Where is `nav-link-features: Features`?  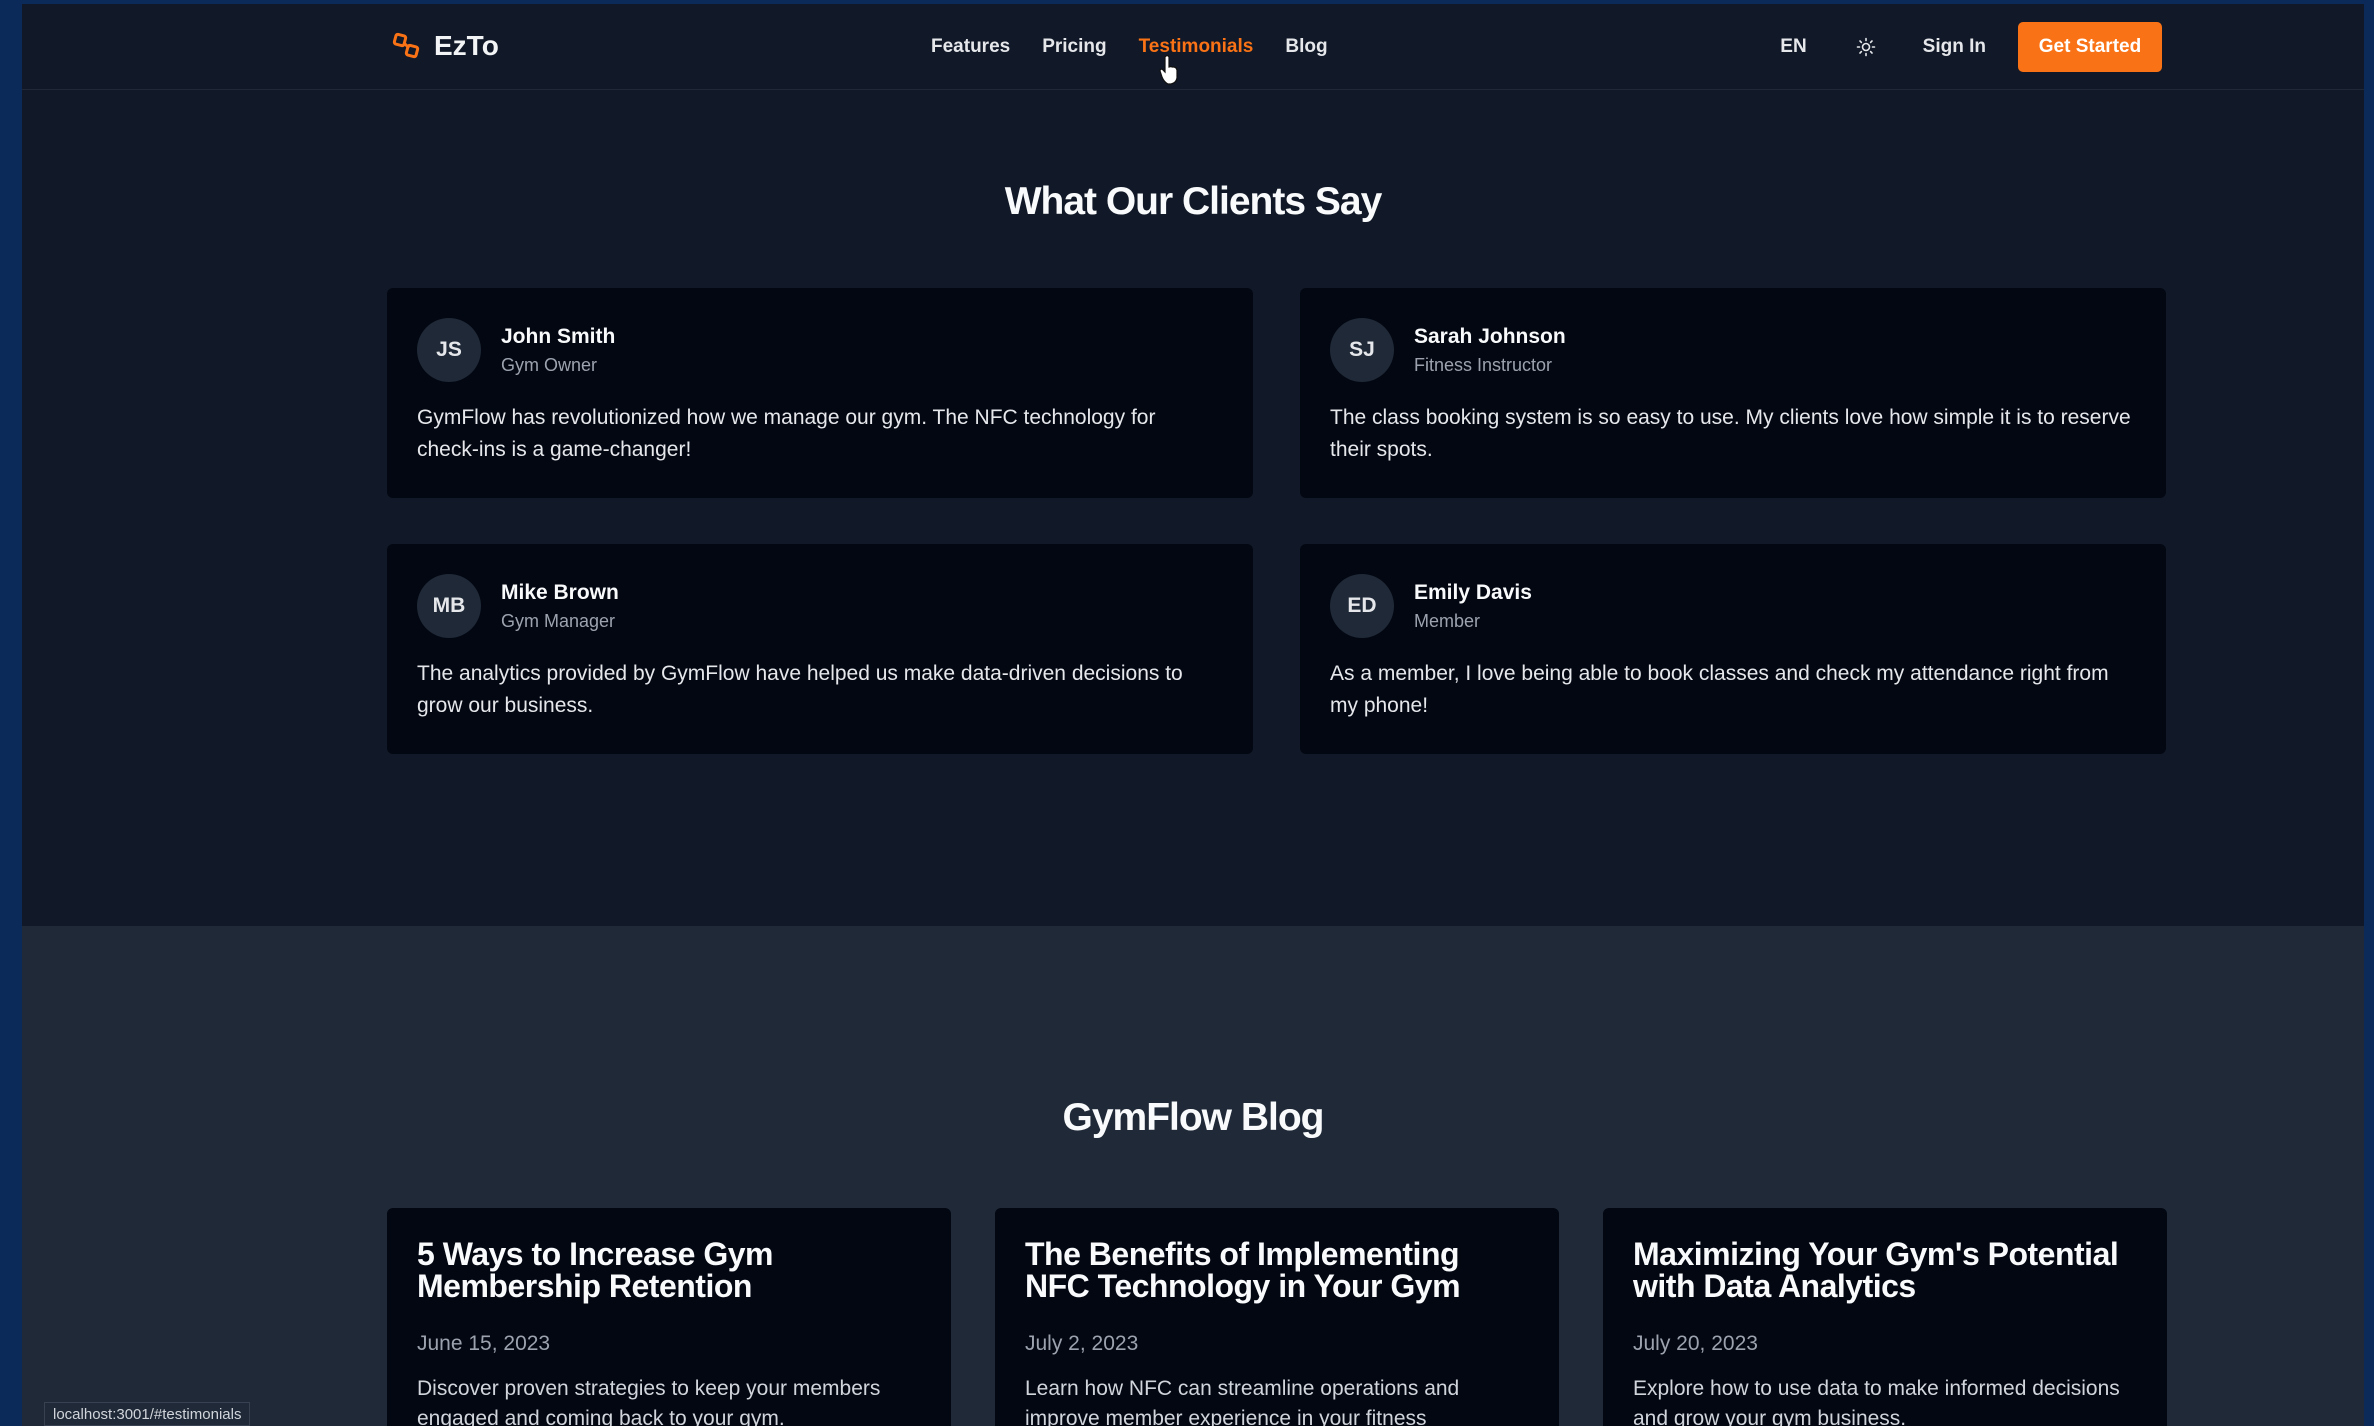
nav-link-features: Features is located at coordinates (970, 47).